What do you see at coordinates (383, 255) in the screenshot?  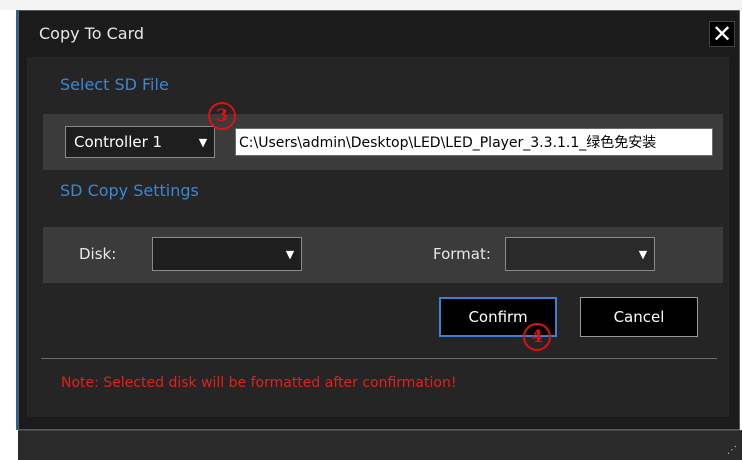 I see `copy-settings-row: Disk: ▼ Format: ▼` at bounding box center [383, 255].